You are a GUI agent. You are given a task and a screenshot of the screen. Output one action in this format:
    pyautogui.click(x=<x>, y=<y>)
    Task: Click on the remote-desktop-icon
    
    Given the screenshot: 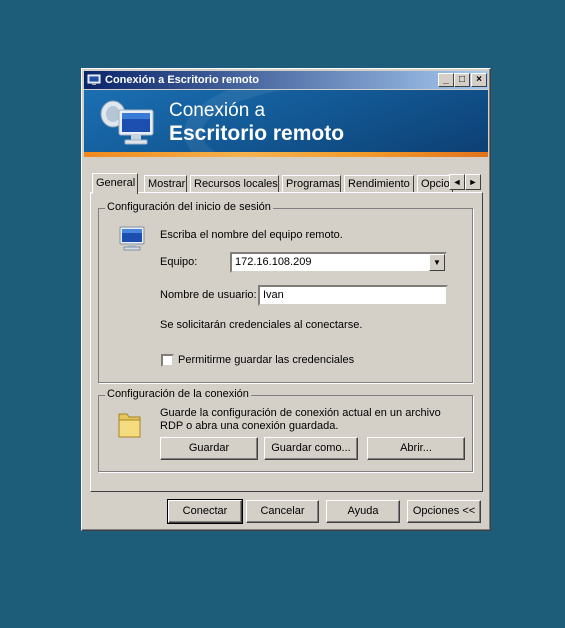 What is the action you would take?
    pyautogui.click(x=94, y=79)
    